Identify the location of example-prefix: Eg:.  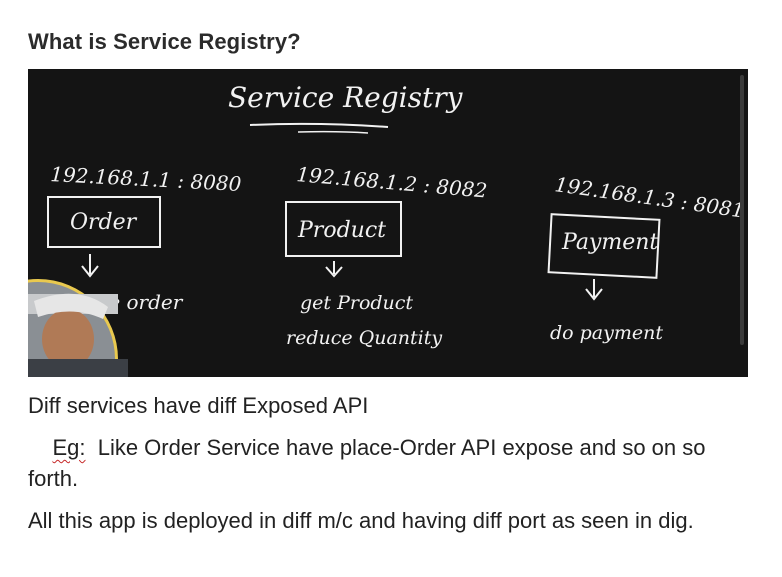
(69, 447).